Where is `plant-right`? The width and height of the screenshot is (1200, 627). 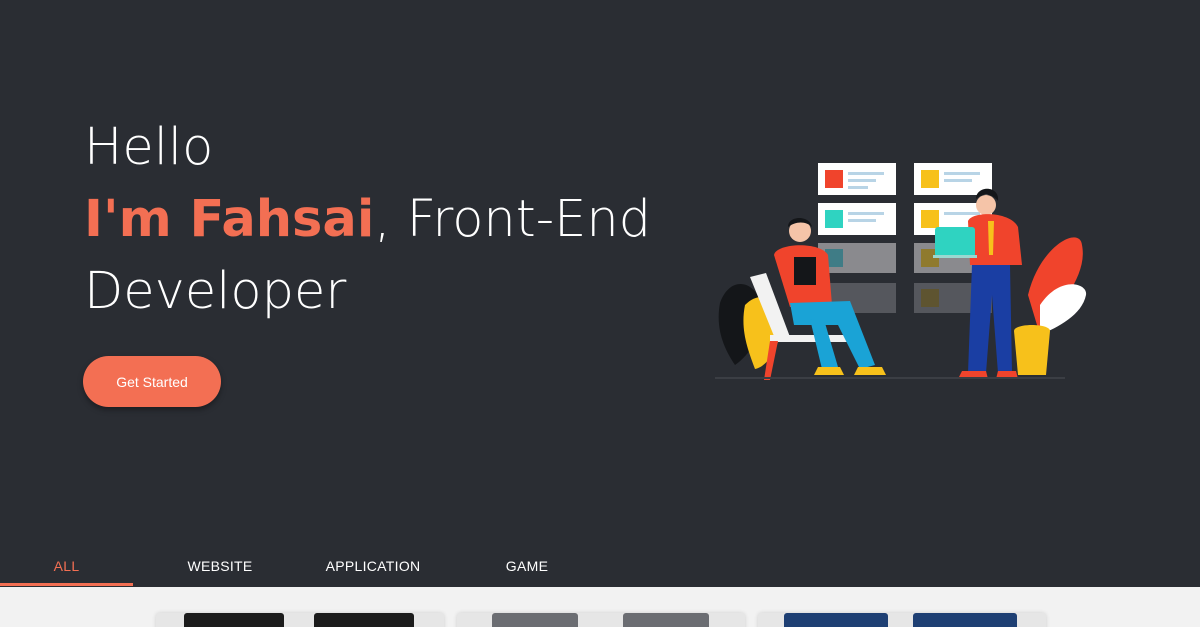
plant-right is located at coordinates (1050, 306).